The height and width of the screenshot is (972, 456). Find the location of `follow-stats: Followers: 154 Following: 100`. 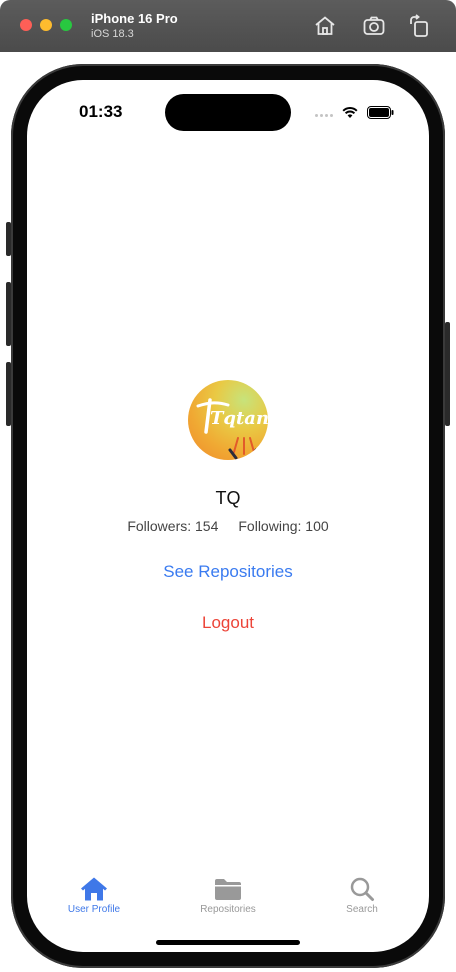

follow-stats: Followers: 154 Following: 100 is located at coordinates (228, 526).